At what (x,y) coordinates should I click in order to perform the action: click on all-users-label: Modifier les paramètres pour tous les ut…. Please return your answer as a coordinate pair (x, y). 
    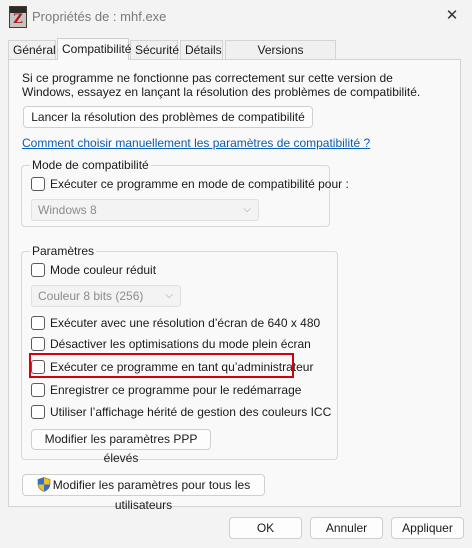
    Looking at the image, I should click on (151, 495).